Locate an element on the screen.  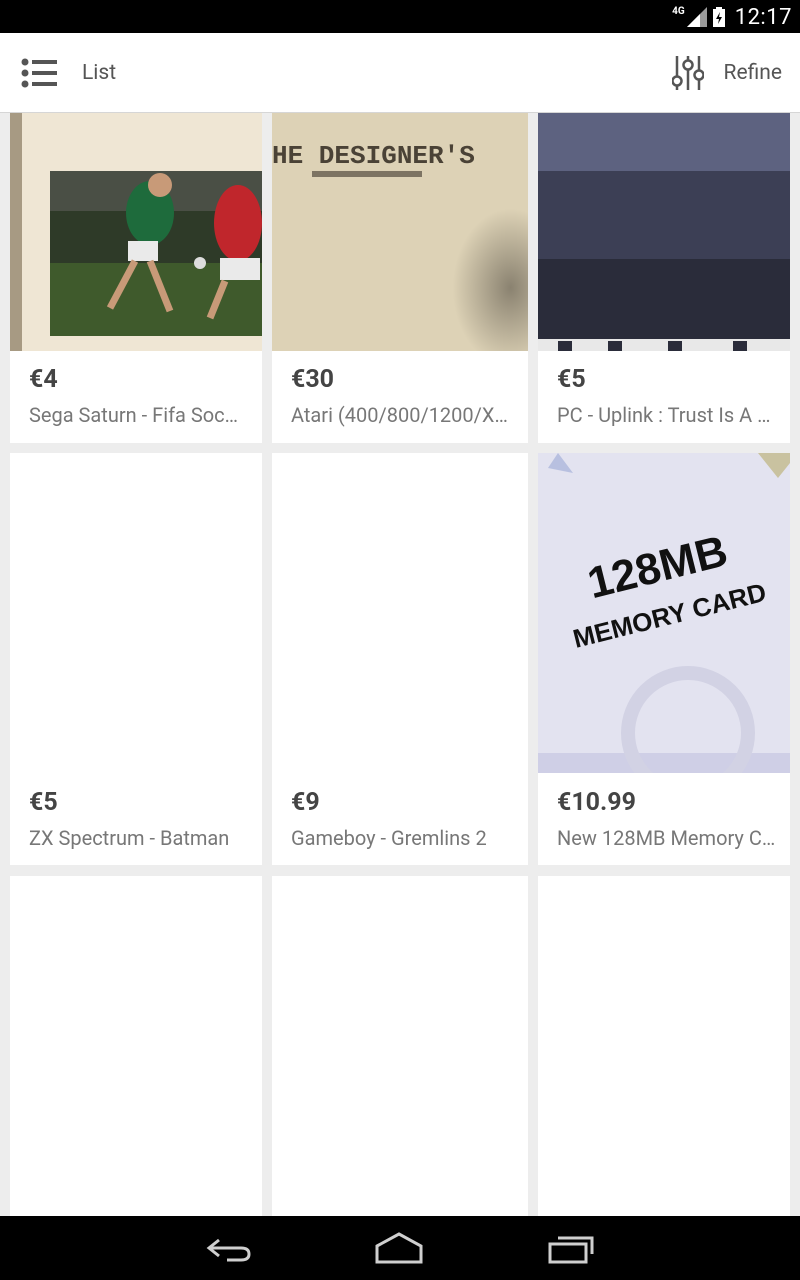
status-bar: 4G 12:17 is located at coordinates (400, 16).